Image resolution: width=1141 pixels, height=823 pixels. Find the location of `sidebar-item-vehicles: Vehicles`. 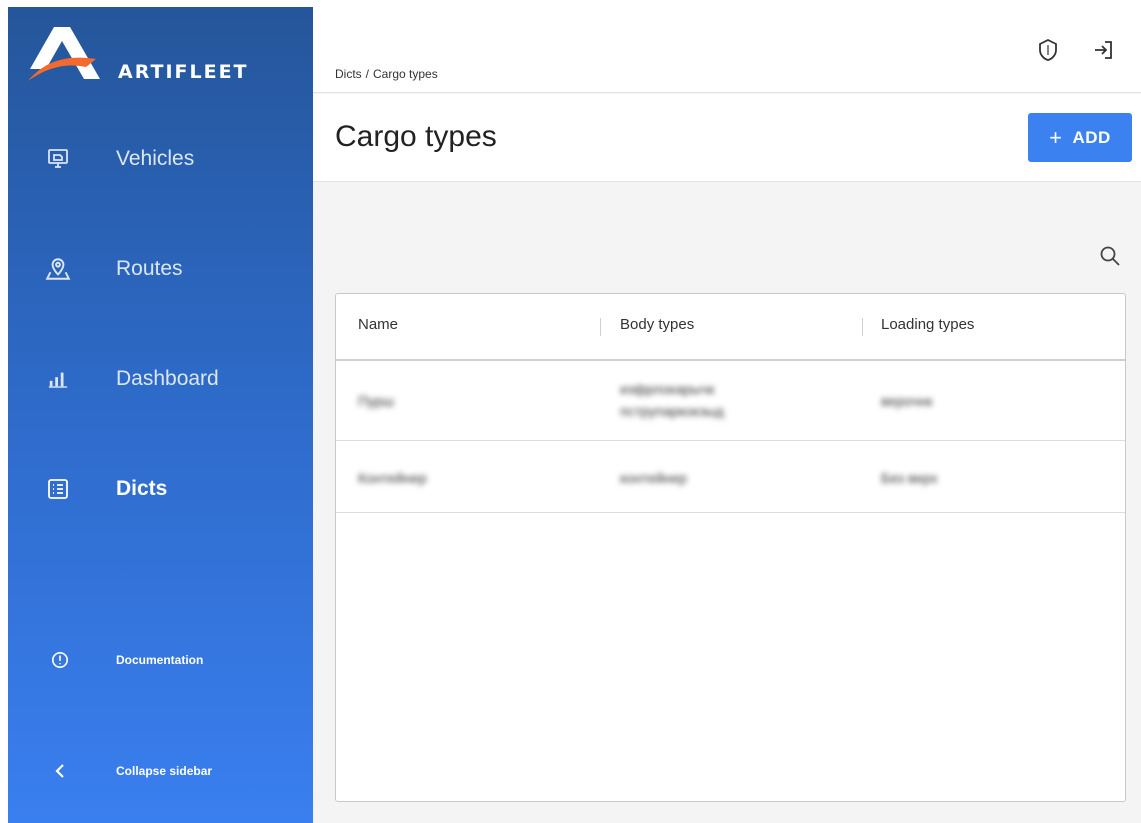

sidebar-item-vehicles: Vehicles is located at coordinates (160, 159).